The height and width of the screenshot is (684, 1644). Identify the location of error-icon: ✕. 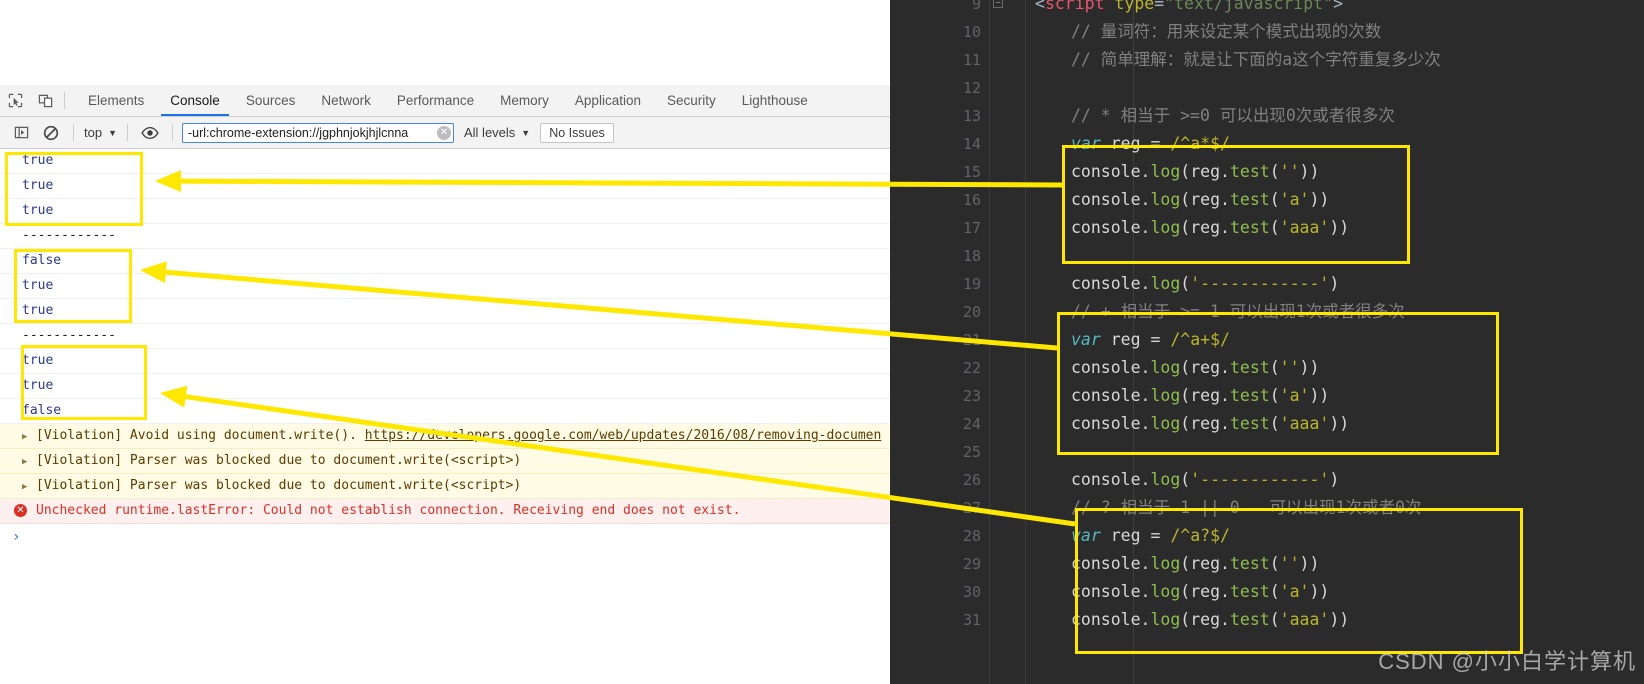
(20, 510).